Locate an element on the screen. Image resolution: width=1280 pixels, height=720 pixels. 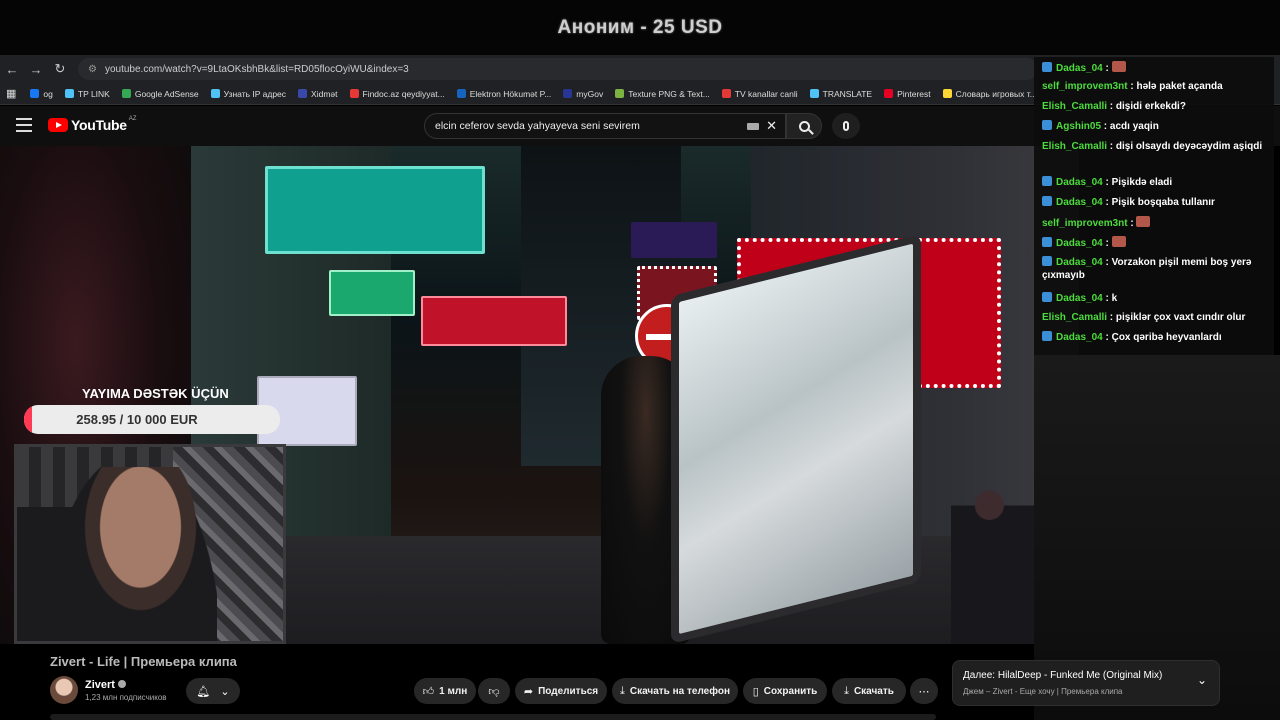
youtube-play-icon is located at coordinates (58, 125).